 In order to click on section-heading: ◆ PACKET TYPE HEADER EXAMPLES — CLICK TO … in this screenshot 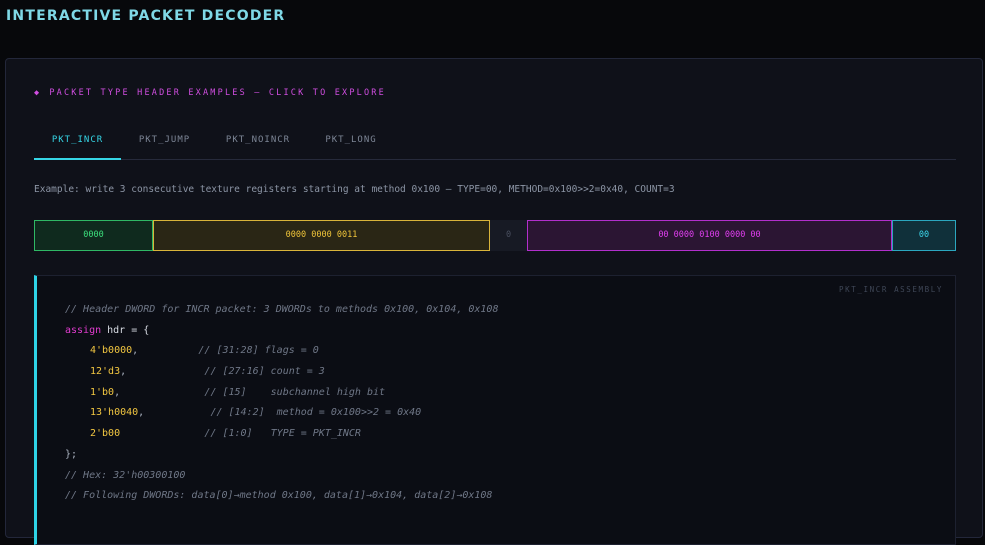, I will do `click(210, 93)`.